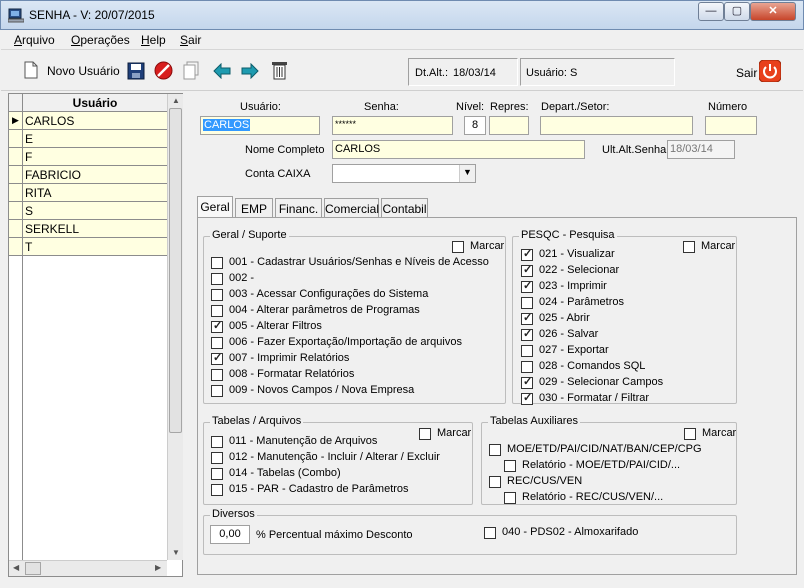 The height and width of the screenshot is (588, 804). Describe the element at coordinates (33, 568) in the screenshot. I see `horizontal-scroll-thumb` at that location.